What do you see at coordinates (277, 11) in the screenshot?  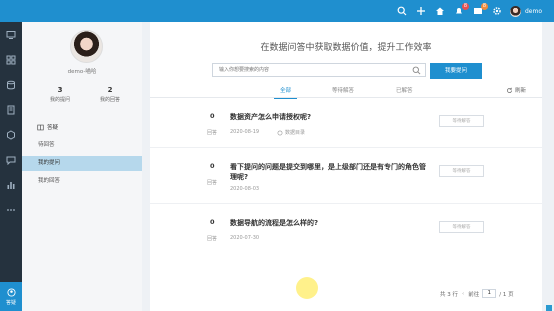 I see `top-bar: 8 8 demo` at bounding box center [277, 11].